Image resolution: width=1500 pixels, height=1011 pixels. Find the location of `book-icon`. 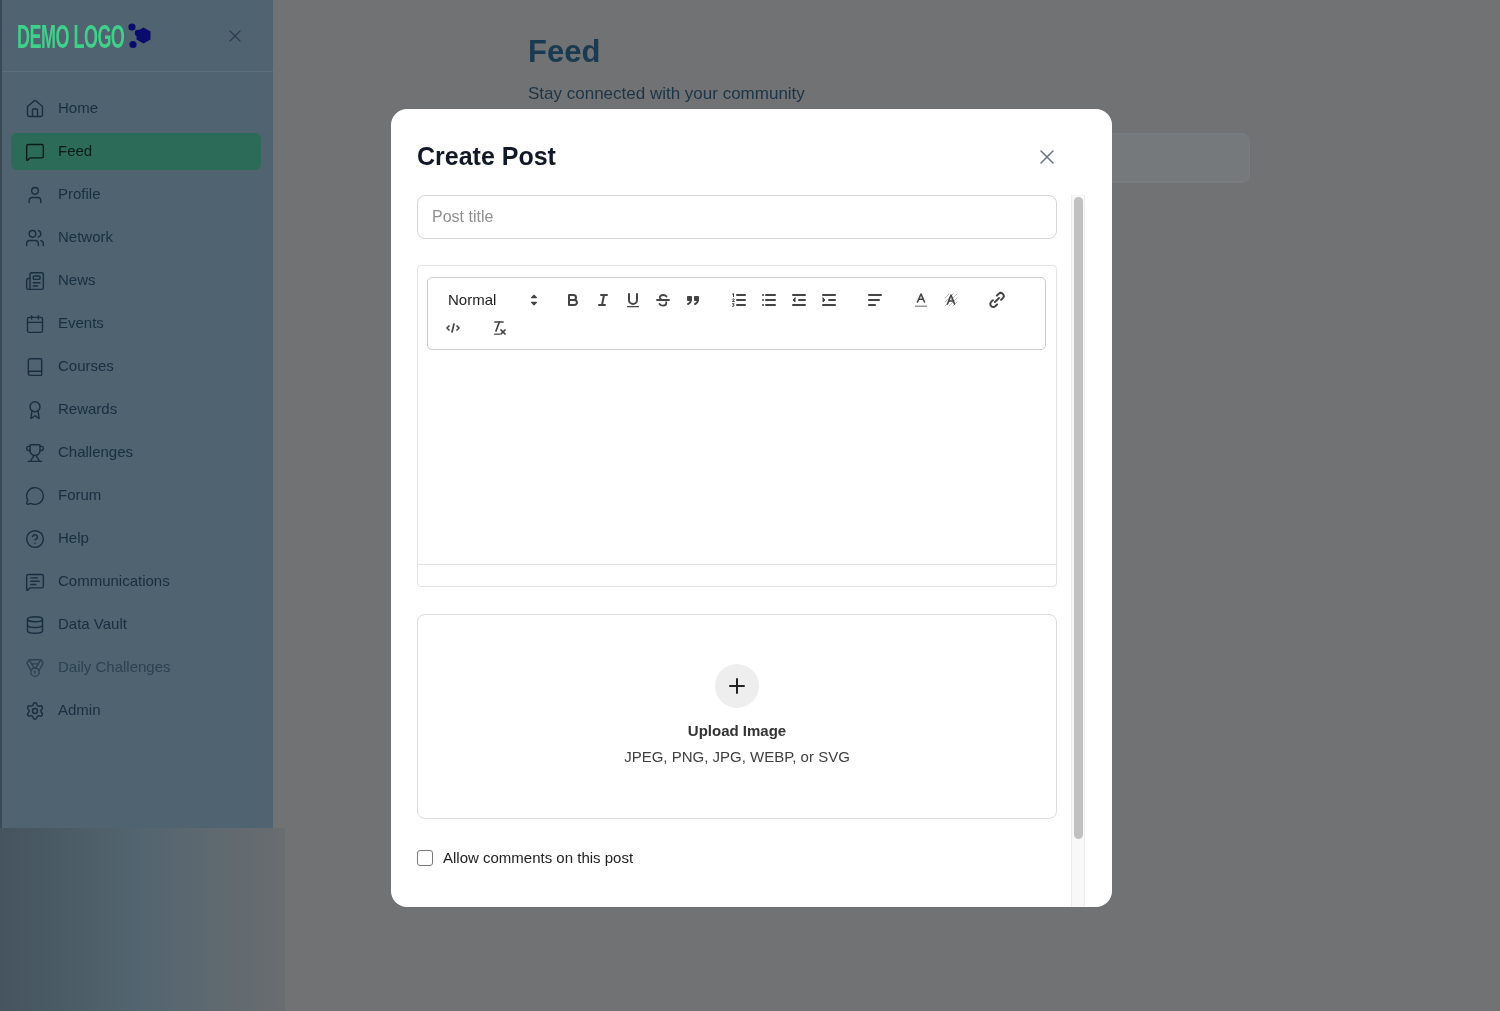

book-icon is located at coordinates (35, 366).